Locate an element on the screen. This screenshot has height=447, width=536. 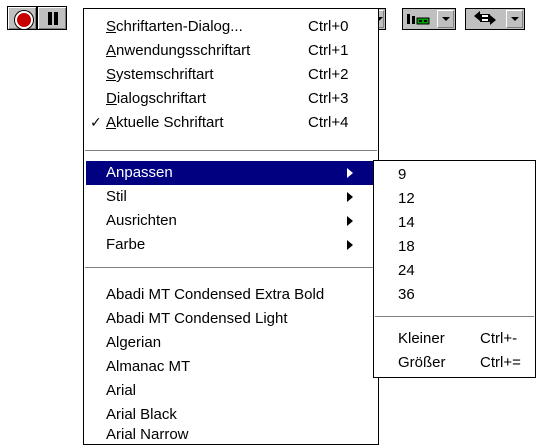
menu-item-shortcut: Ctrl+- is located at coordinates (499, 338).